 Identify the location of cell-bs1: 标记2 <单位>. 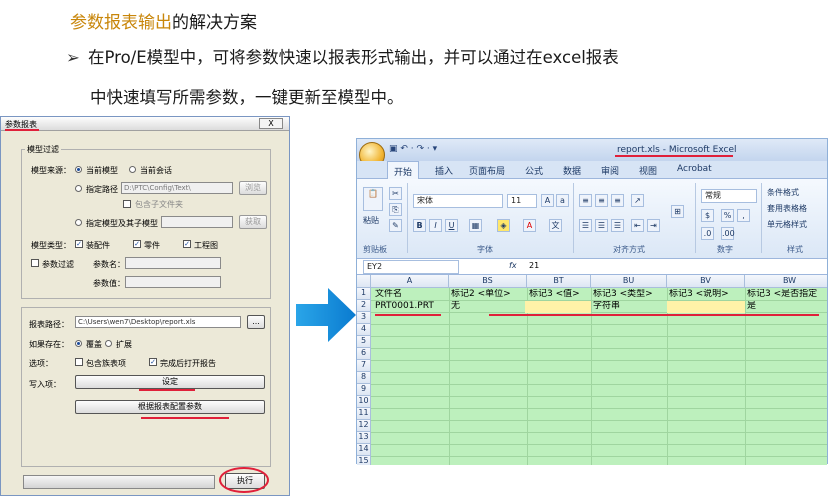
(488, 295).